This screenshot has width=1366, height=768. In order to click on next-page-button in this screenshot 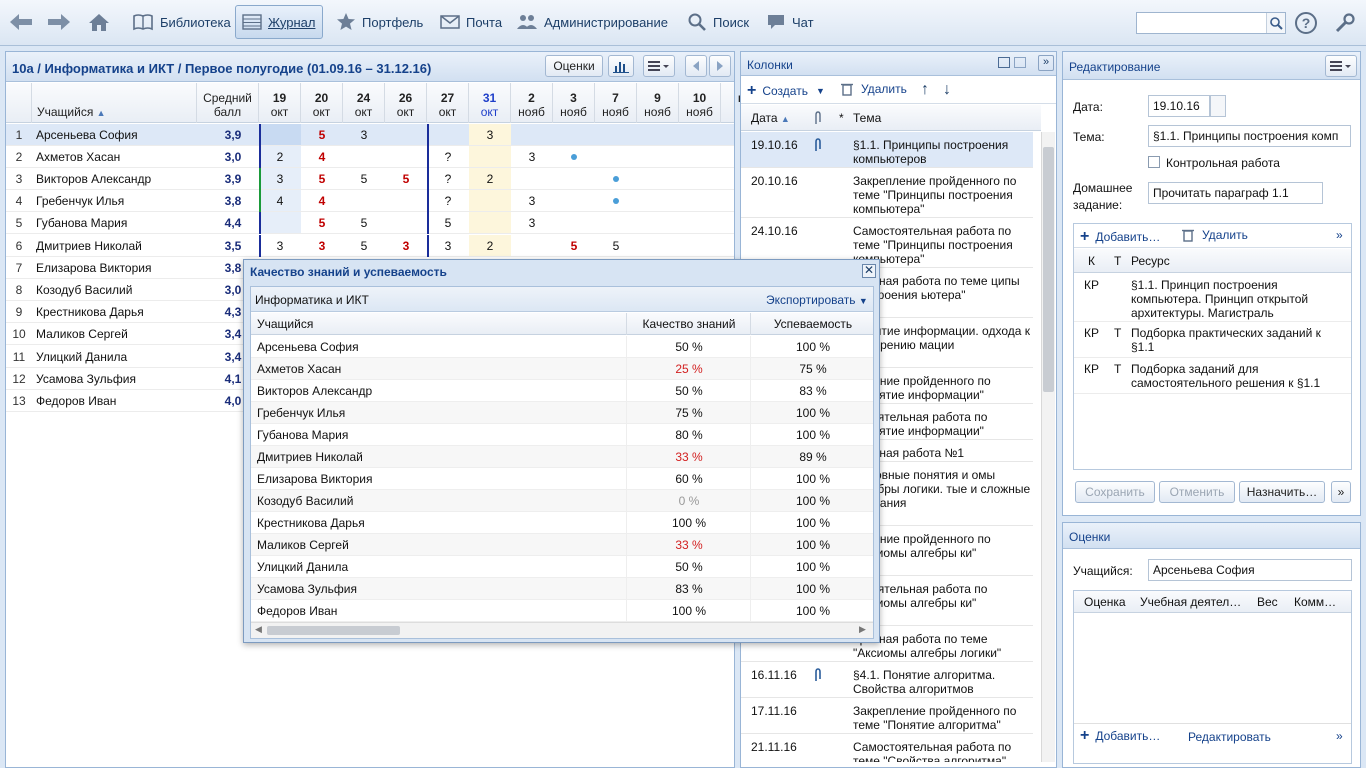, I will do `click(720, 66)`.